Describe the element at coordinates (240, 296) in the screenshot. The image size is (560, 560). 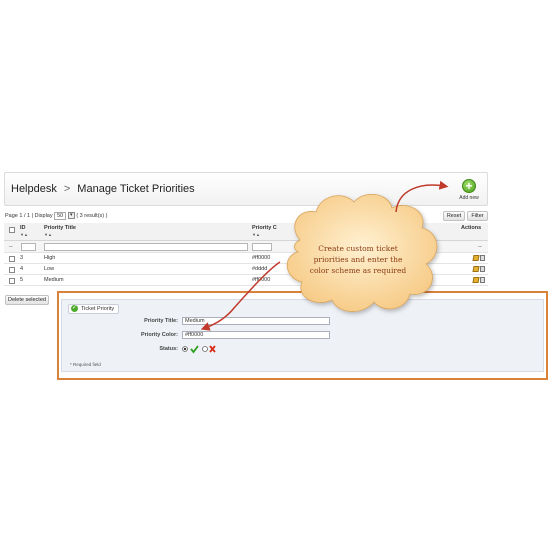
I see `callout-arrow-color-field` at that location.